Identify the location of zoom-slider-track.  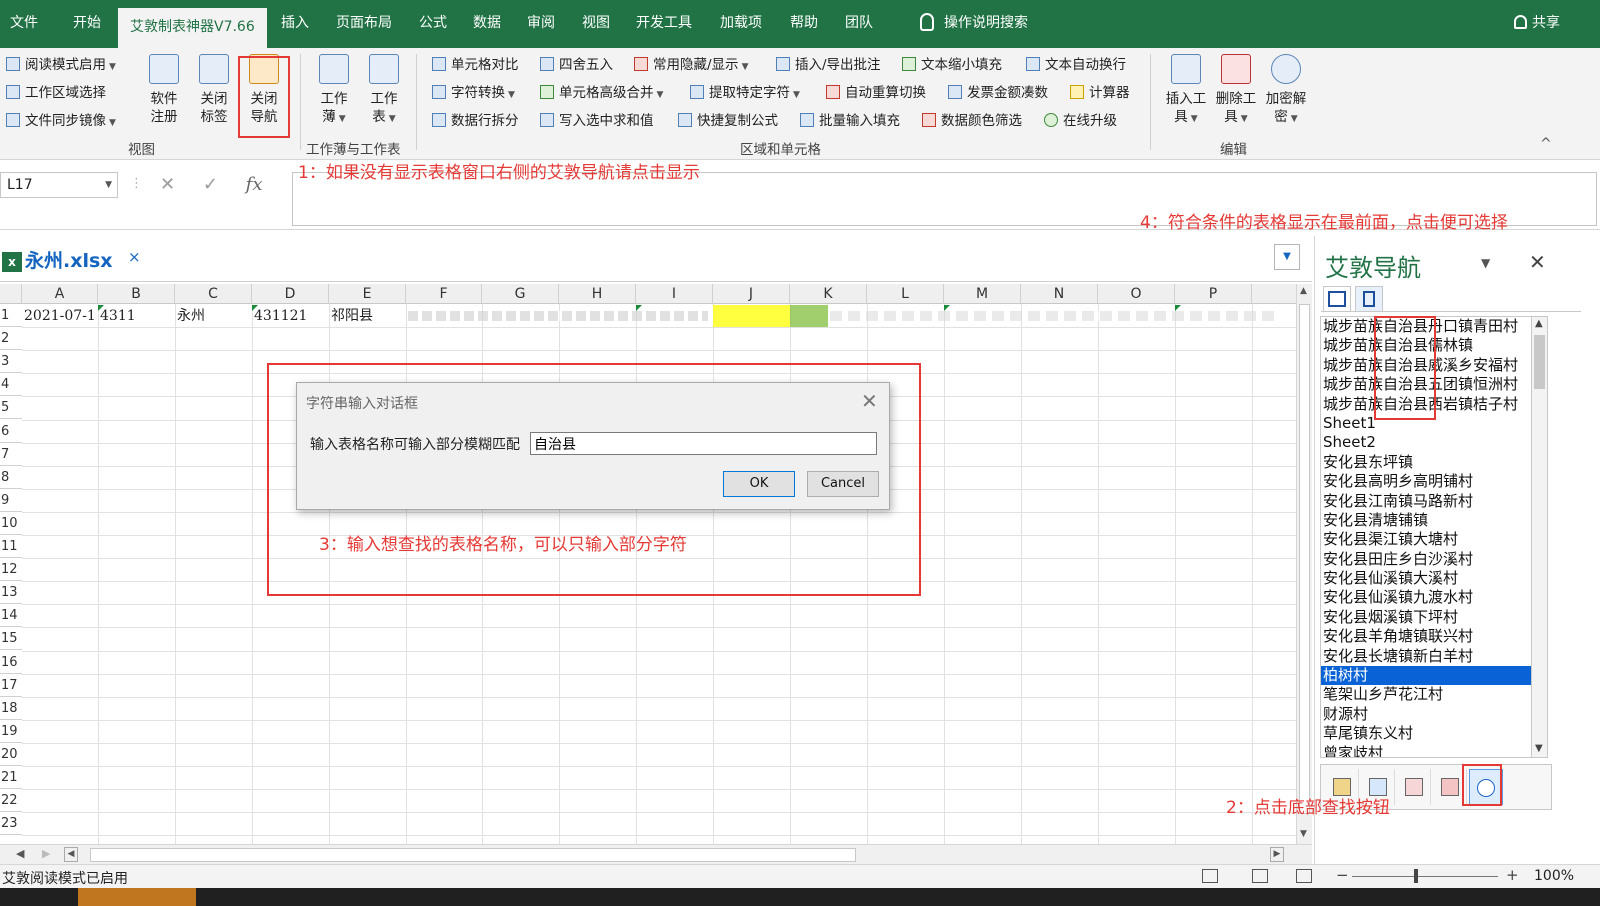
(1425, 876).